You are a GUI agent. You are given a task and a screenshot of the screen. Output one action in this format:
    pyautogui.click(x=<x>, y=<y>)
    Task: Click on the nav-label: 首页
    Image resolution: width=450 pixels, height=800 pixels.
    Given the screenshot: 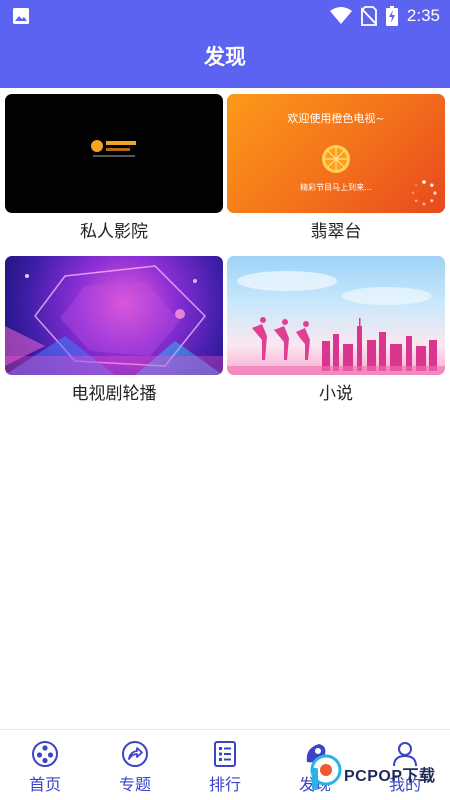 What is the action you would take?
    pyautogui.click(x=44, y=784)
    